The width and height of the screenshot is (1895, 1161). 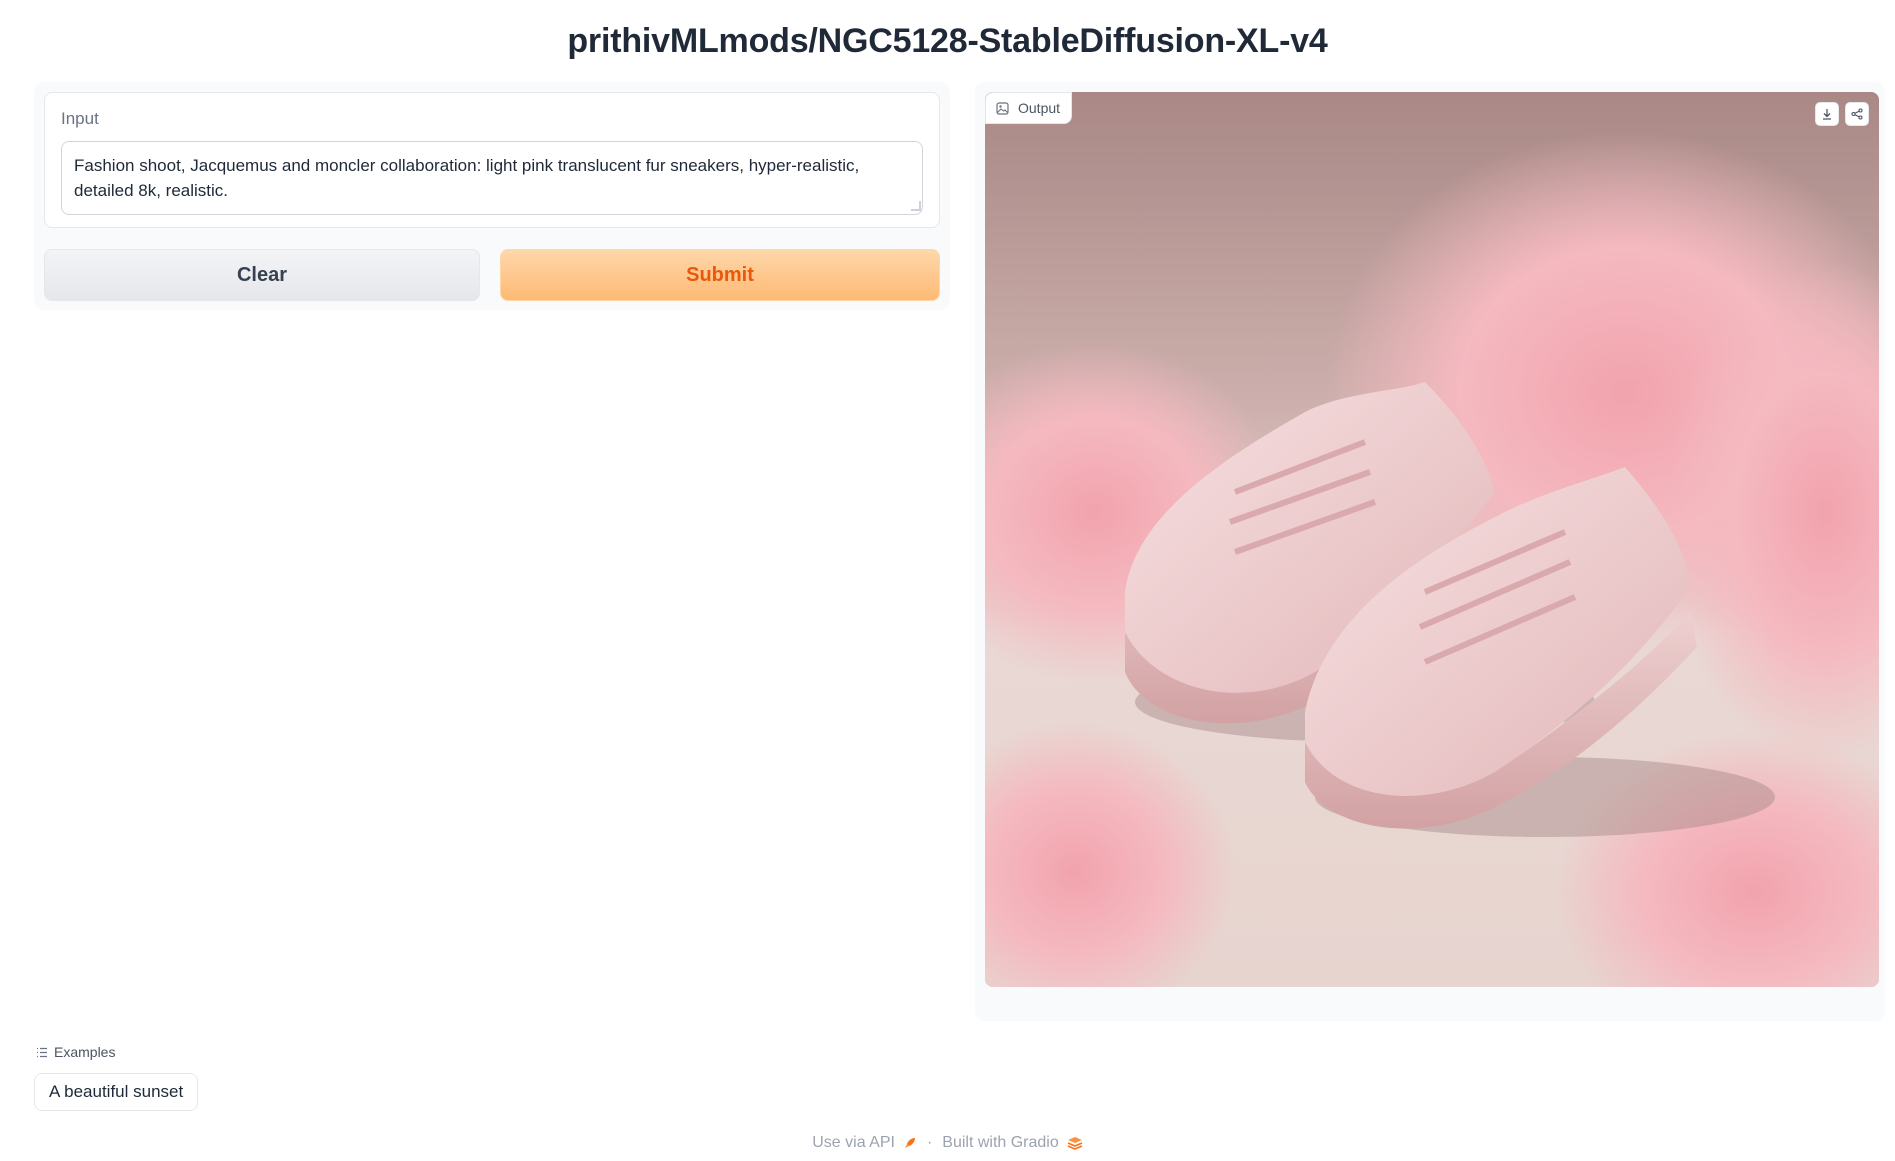 I want to click on footer: Use via API · Built with Gradio, so click(x=947, y=1143).